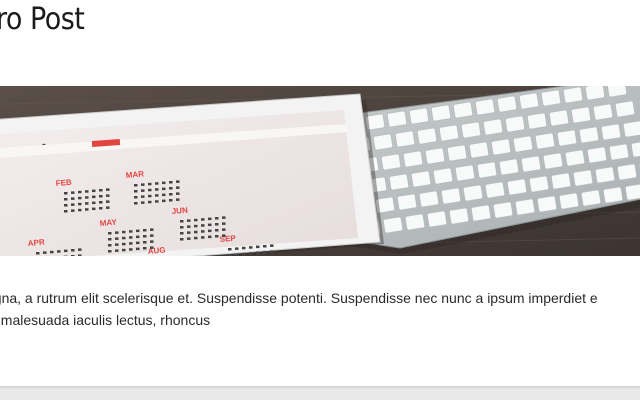 This screenshot has height=400, width=640. What do you see at coordinates (36, 243) in the screenshot?
I see `calendar-month-label: APR` at bounding box center [36, 243].